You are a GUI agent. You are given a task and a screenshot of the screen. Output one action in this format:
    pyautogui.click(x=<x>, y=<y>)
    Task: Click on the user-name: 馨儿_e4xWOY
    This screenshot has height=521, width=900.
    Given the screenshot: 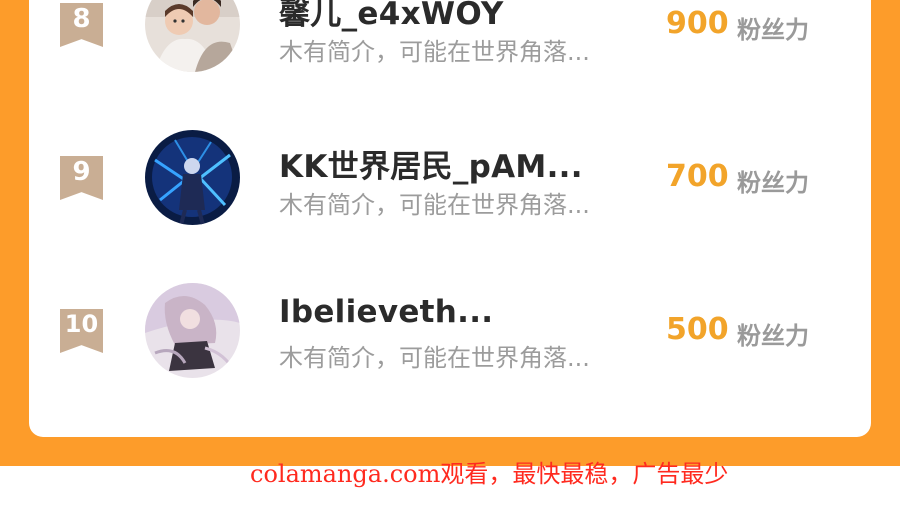 What is the action you would take?
    pyautogui.click(x=391, y=16)
    